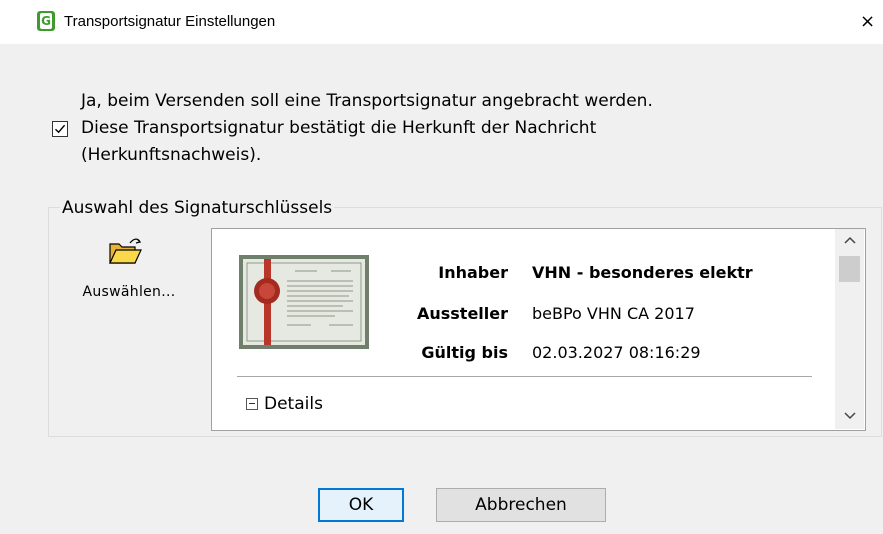 The height and width of the screenshot is (534, 883). What do you see at coordinates (125, 251) in the screenshot?
I see `open-folder-icon` at bounding box center [125, 251].